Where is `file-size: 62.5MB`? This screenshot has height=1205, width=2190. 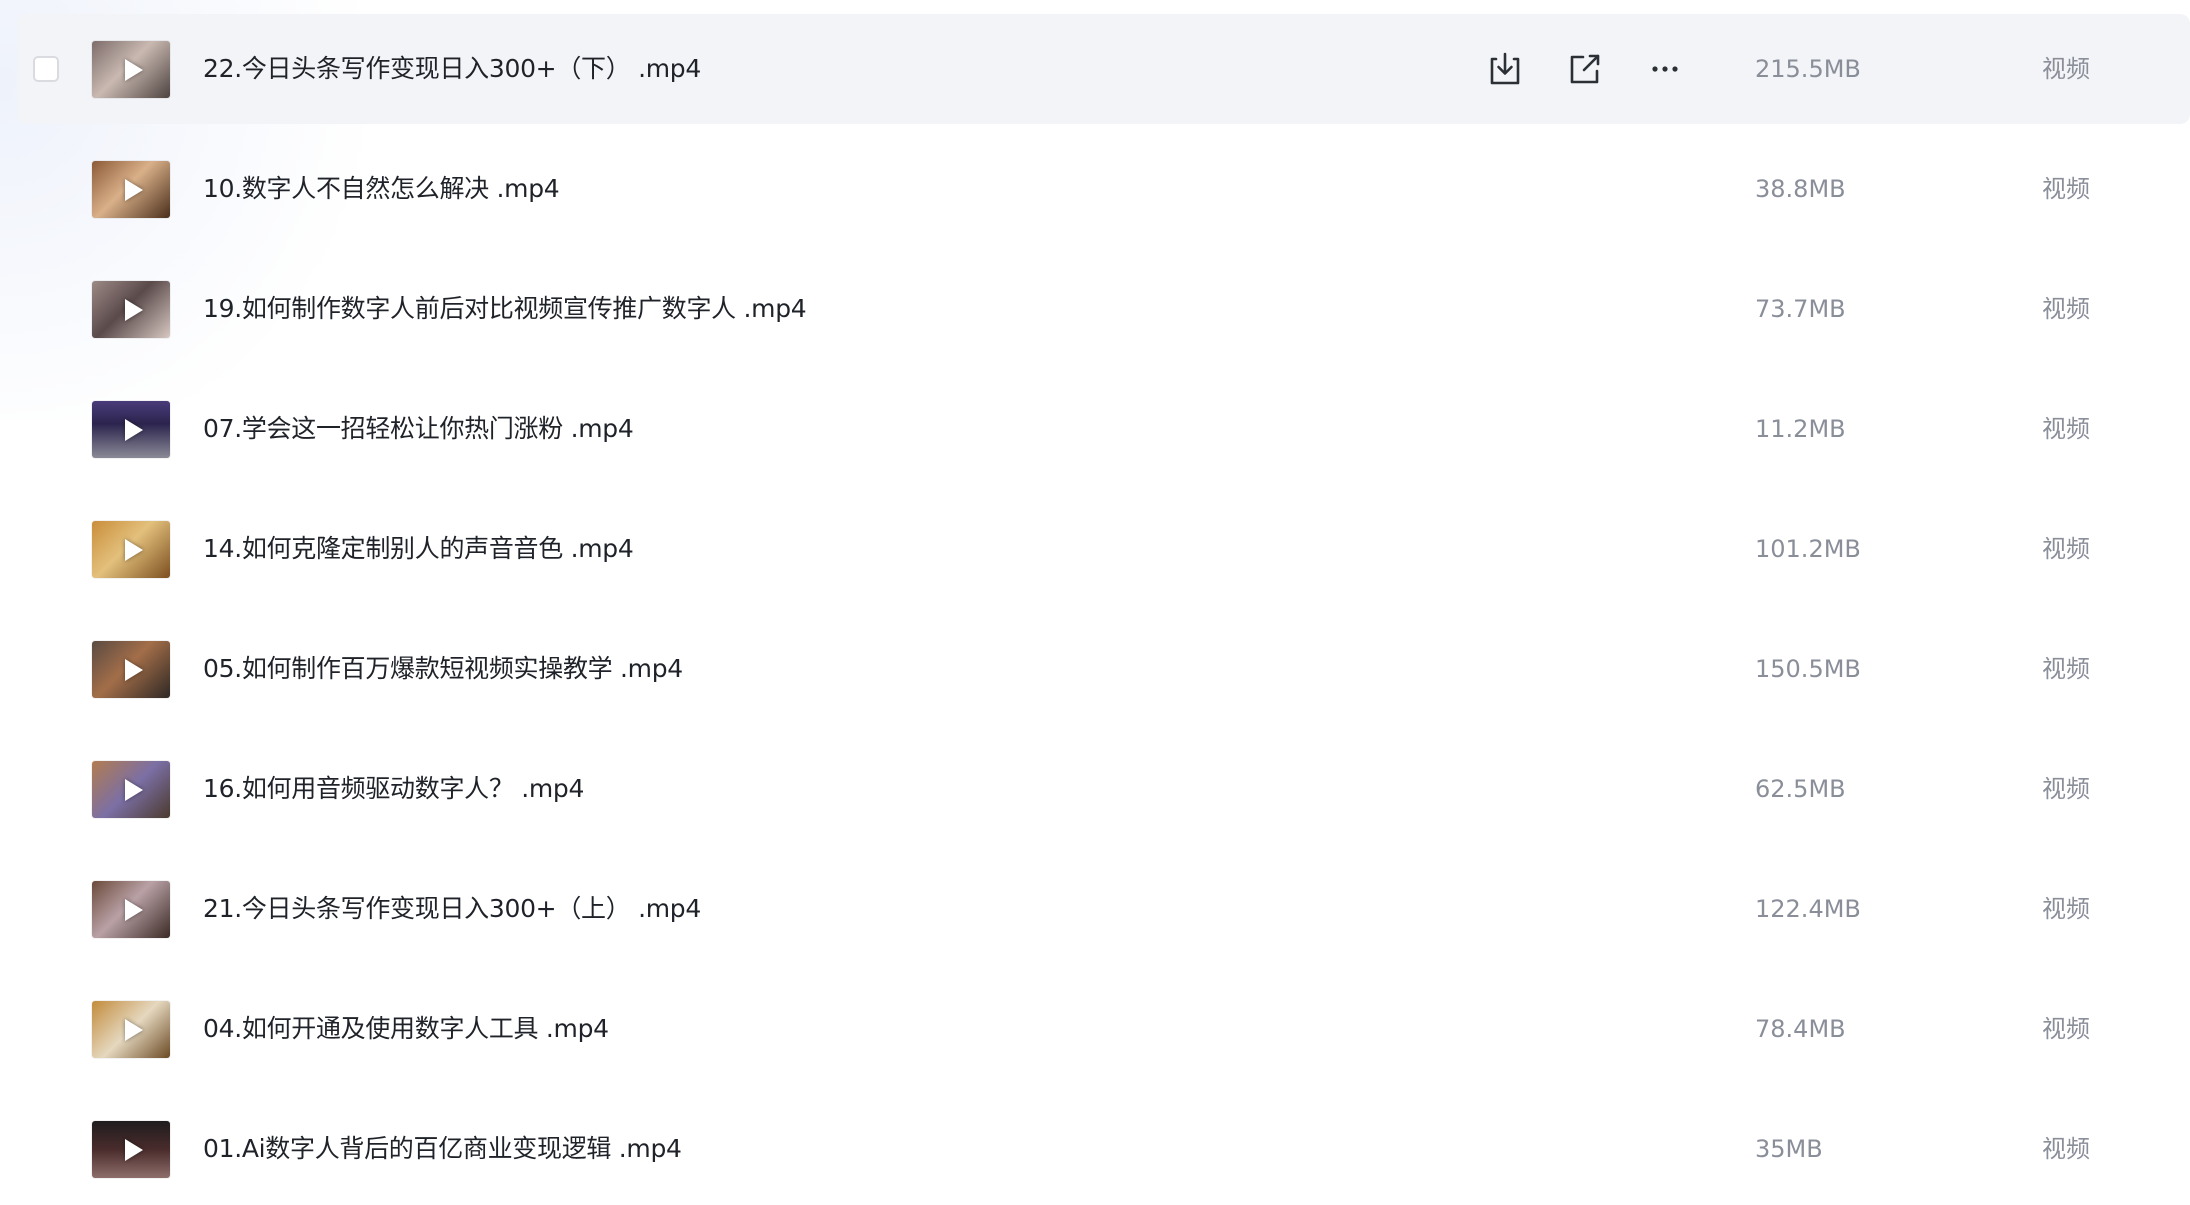
file-size: 62.5MB is located at coordinates (1800, 789).